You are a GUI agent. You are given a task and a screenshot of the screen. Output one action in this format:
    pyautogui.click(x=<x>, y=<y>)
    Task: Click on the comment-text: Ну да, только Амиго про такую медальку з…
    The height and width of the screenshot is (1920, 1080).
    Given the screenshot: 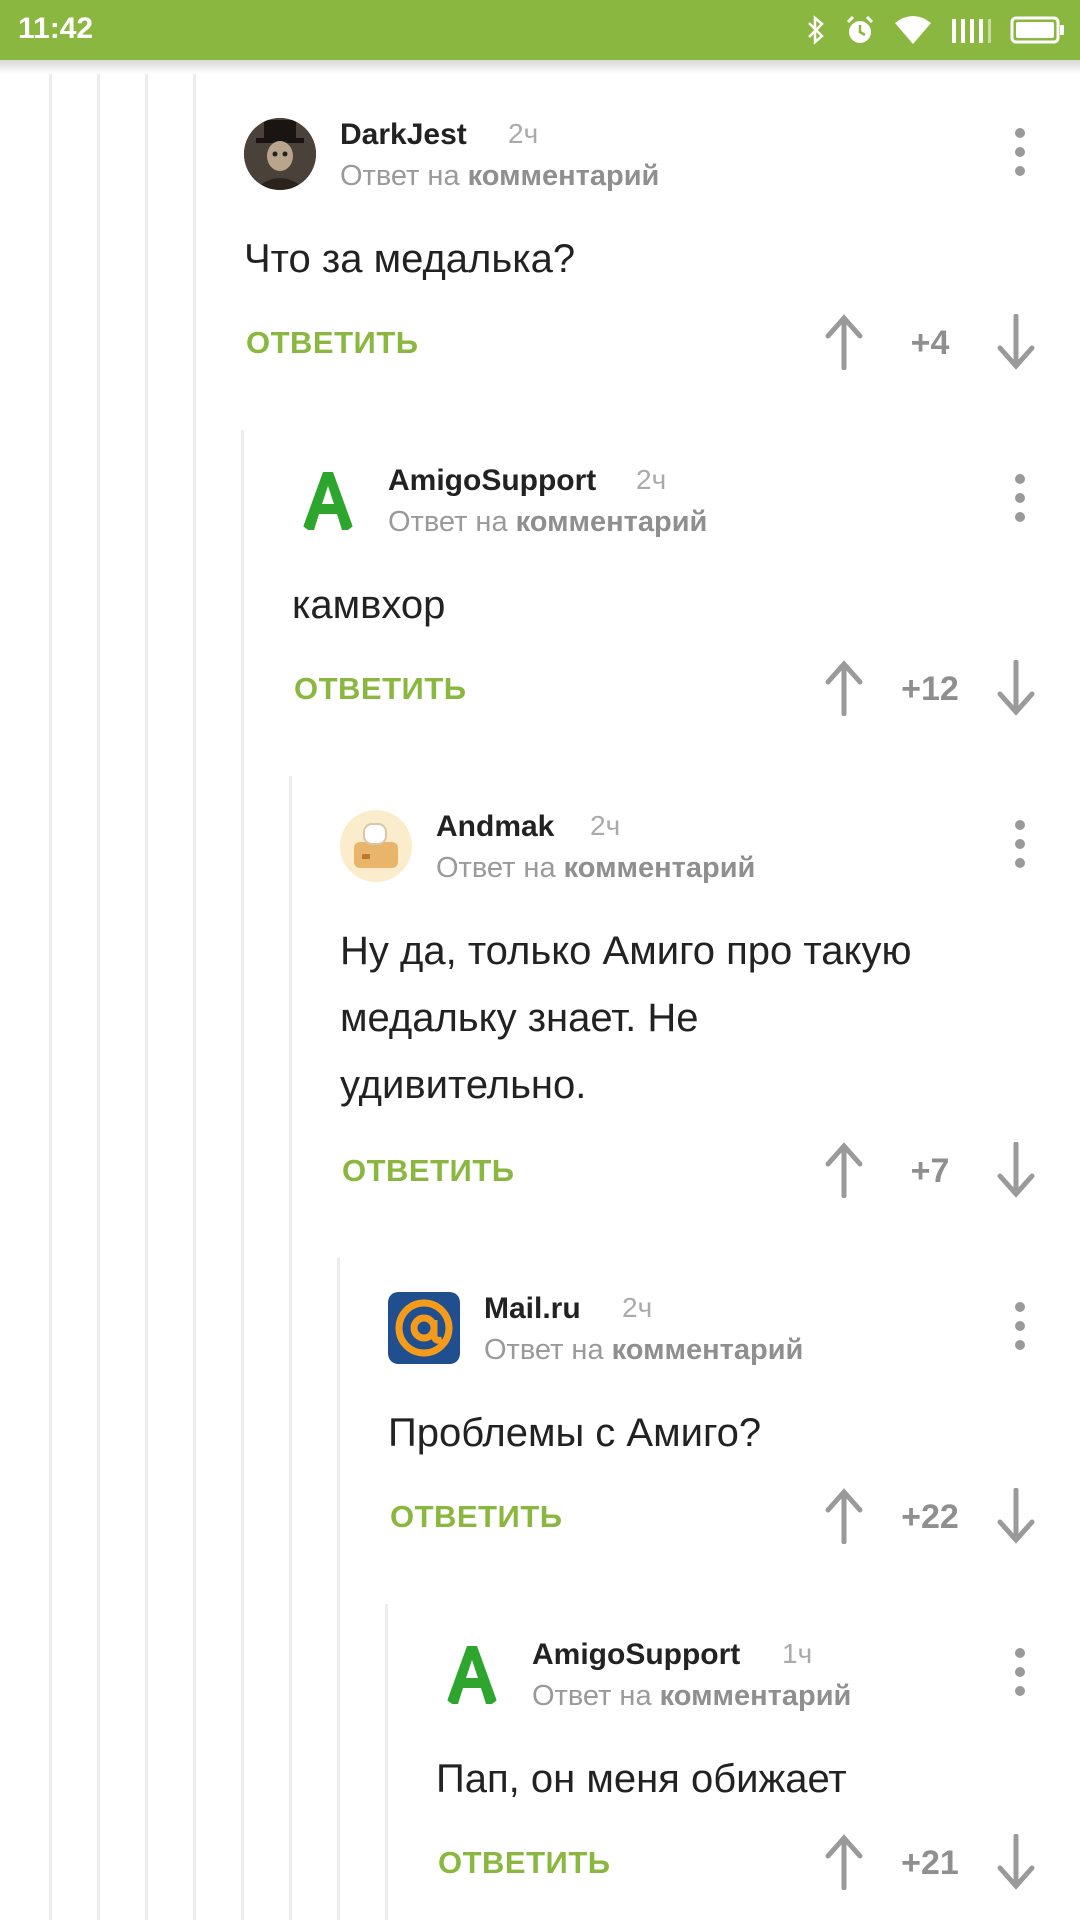 What is the action you would take?
    pyautogui.click(x=626, y=1018)
    